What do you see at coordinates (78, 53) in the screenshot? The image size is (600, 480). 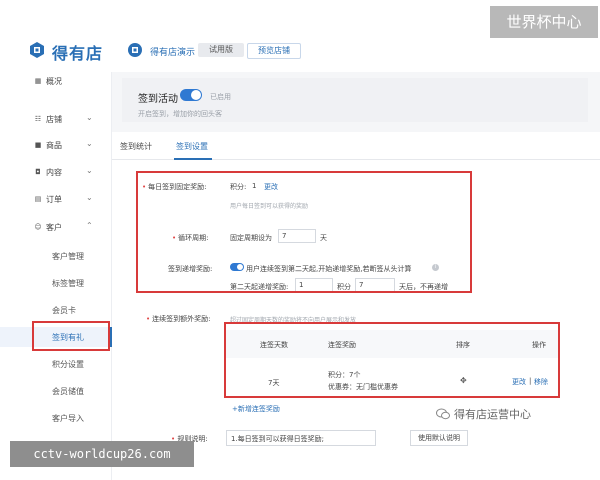 I see `brand-name: 得有店` at bounding box center [78, 53].